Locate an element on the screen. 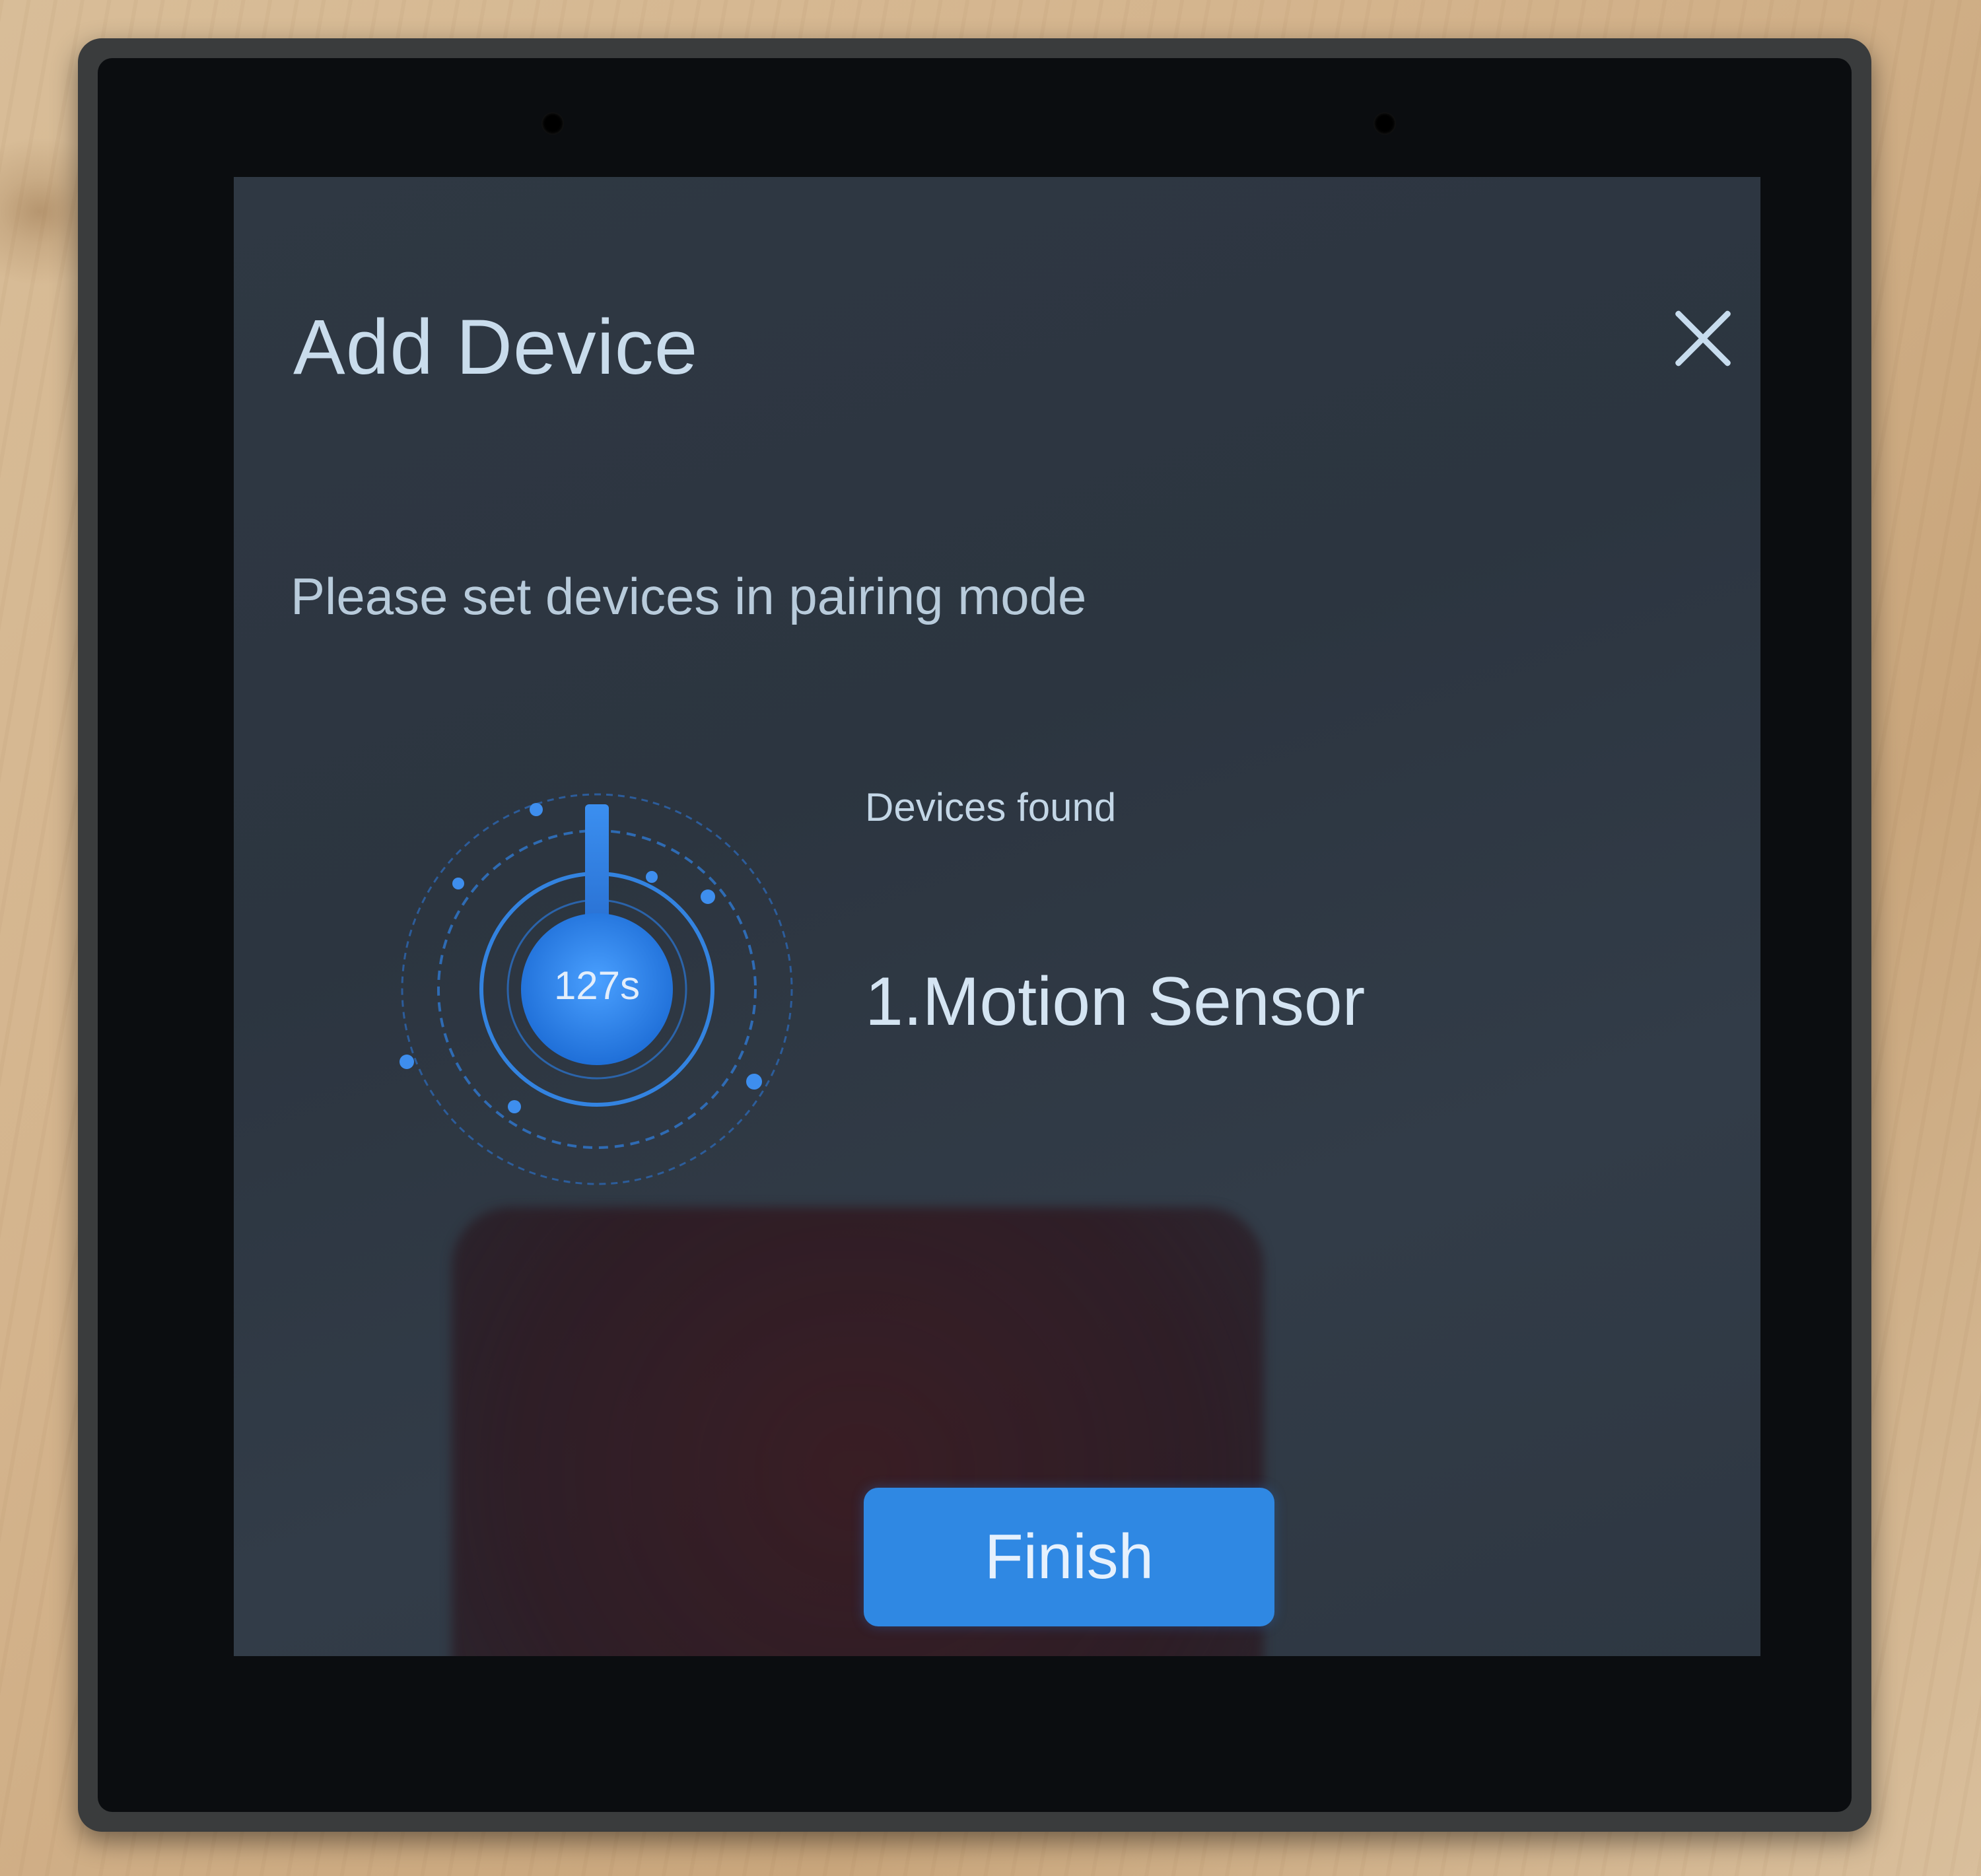  sensor-dot-right is located at coordinates (1384, 123).